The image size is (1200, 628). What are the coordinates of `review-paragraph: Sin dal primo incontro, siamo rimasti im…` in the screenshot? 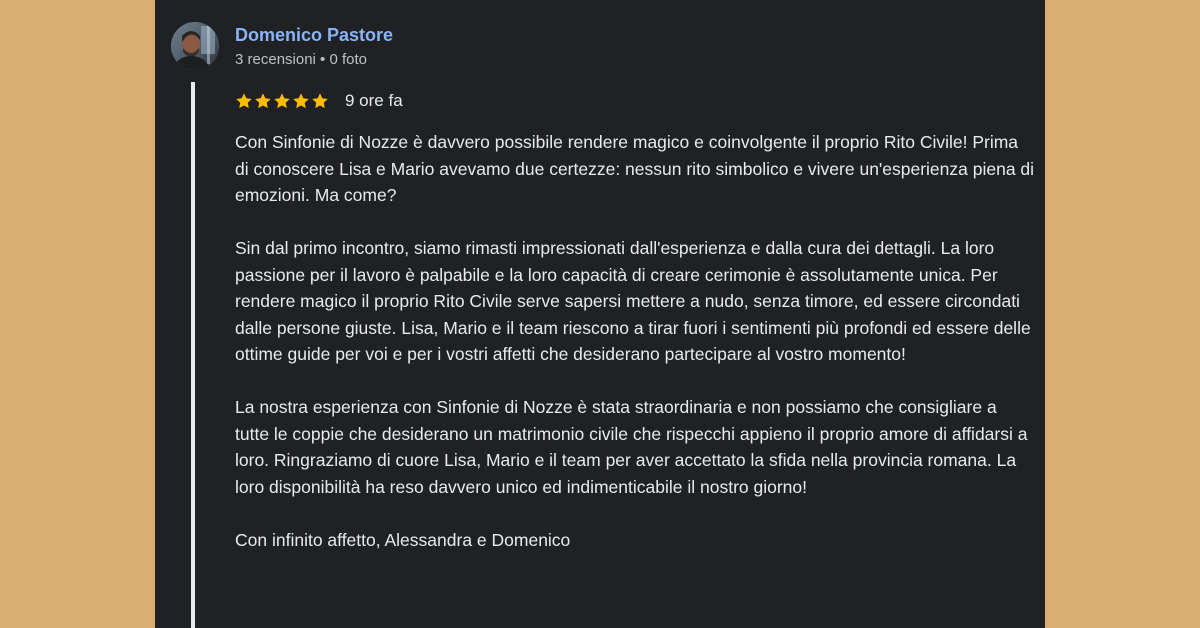 It's located at (633, 301).